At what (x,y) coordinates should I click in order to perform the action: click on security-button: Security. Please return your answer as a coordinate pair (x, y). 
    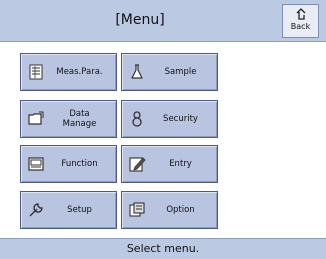
    Looking at the image, I should click on (169, 119).